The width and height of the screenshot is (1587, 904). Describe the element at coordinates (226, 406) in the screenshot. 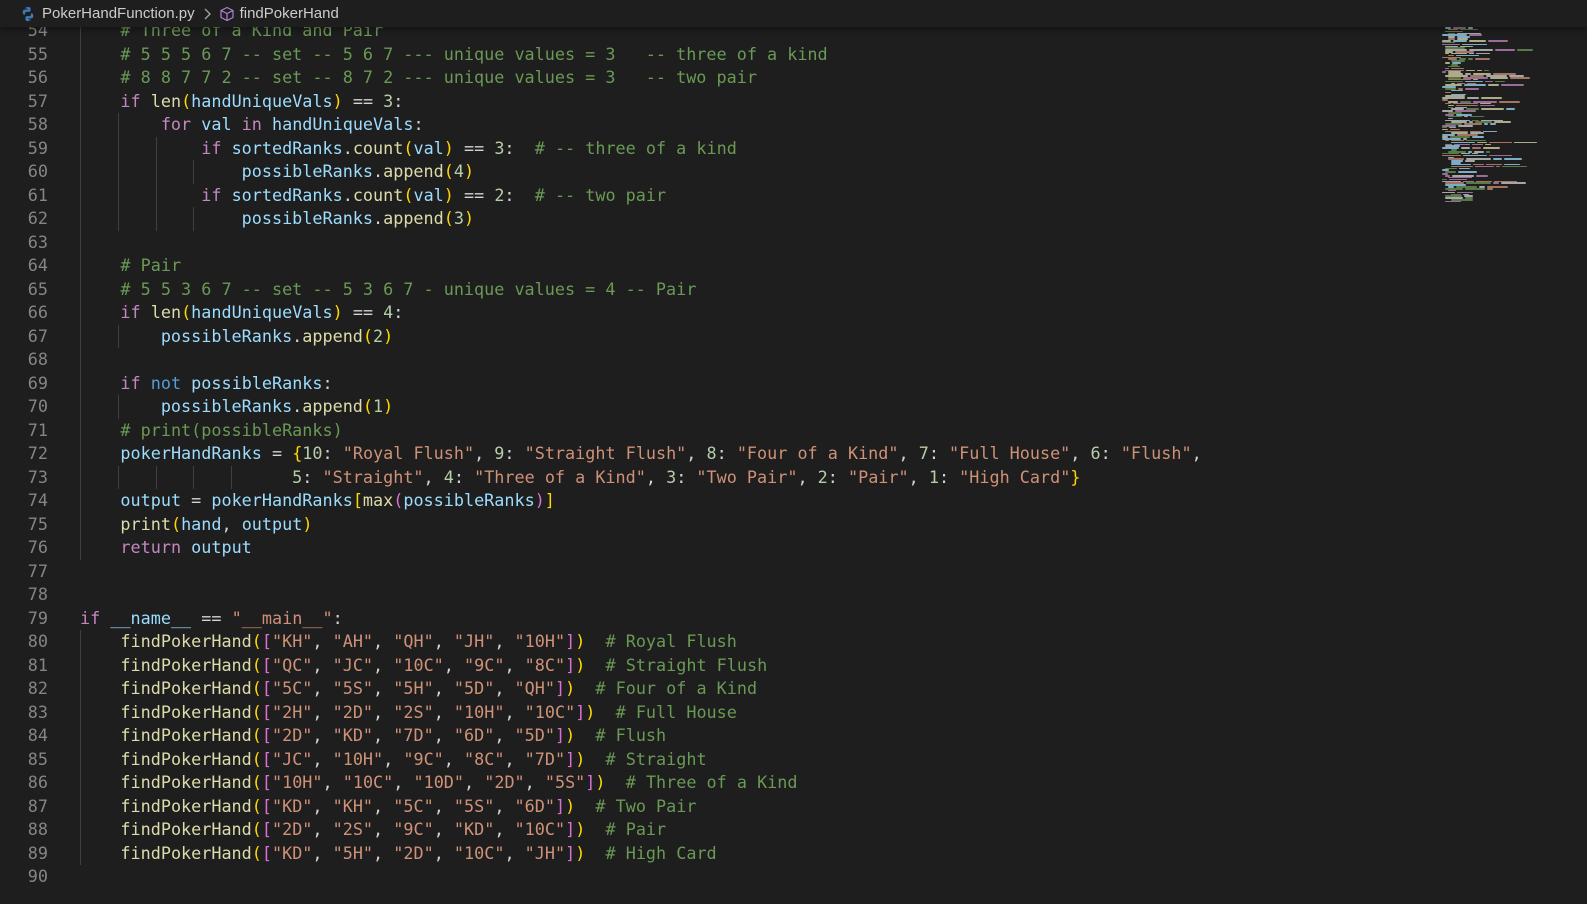

I see `code-token: possibleRanks` at that location.